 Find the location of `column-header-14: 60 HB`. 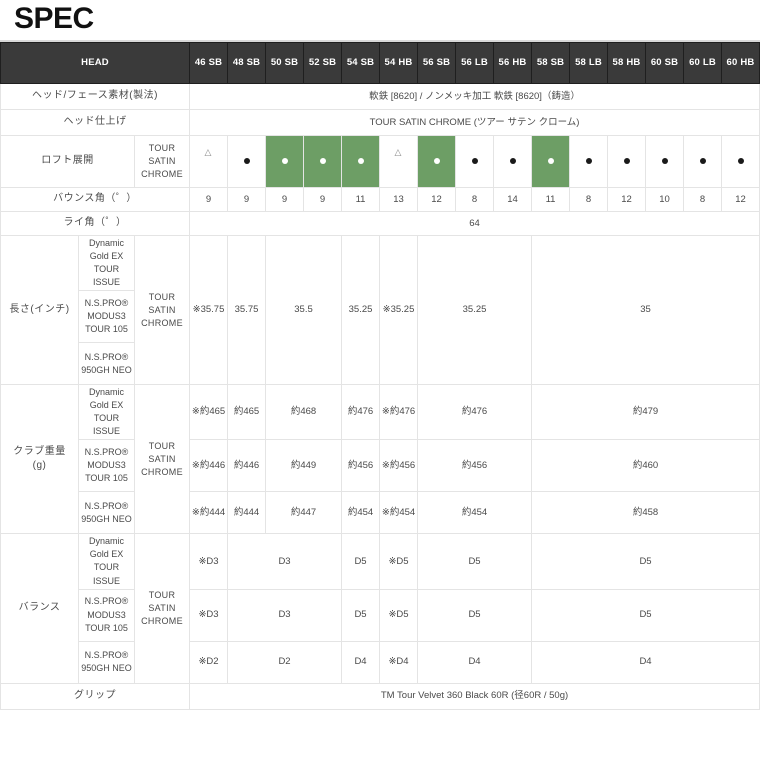

column-header-14: 60 HB is located at coordinates (740, 63).